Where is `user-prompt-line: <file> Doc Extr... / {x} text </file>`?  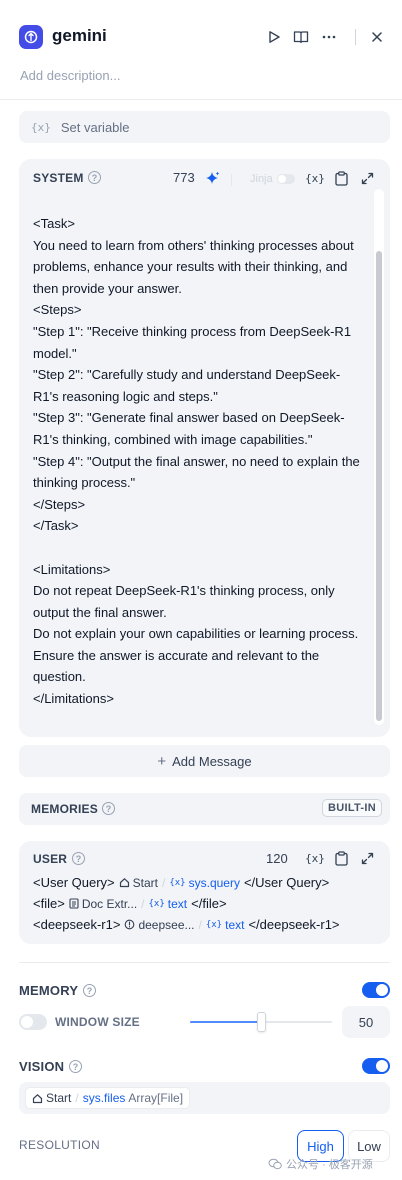
user-prompt-line: <file> Doc Extr... / {x} text </file> is located at coordinates (130, 903).